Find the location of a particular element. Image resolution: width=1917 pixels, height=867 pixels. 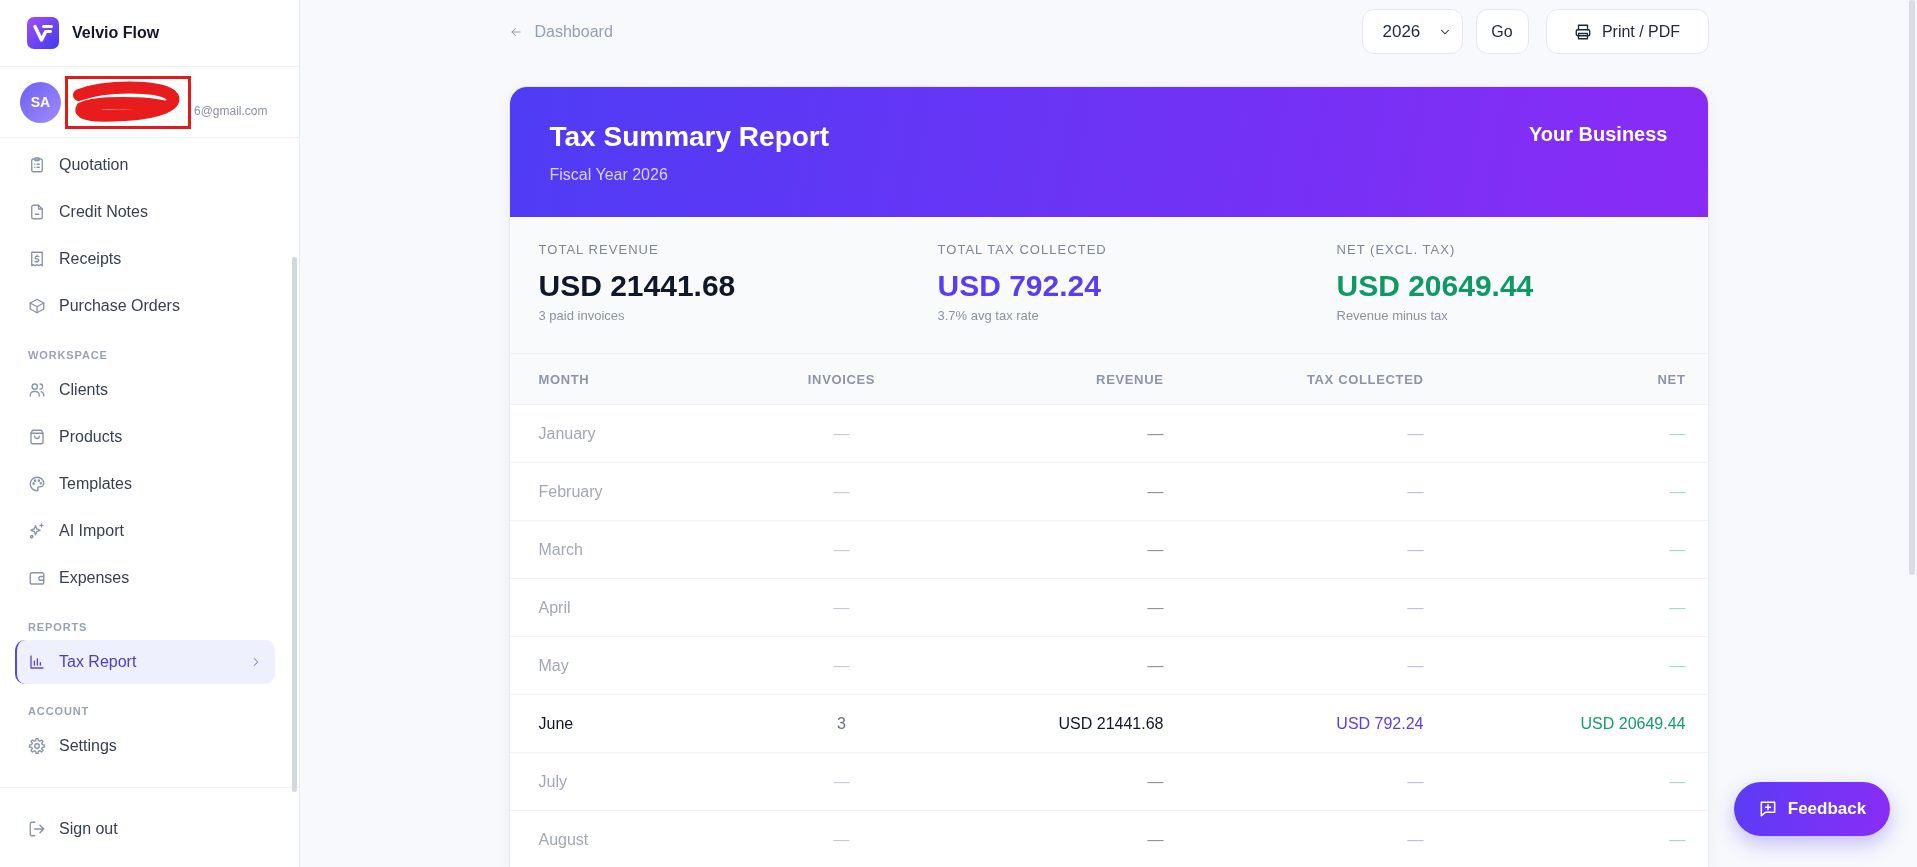

table-cell: July is located at coordinates (552, 781).